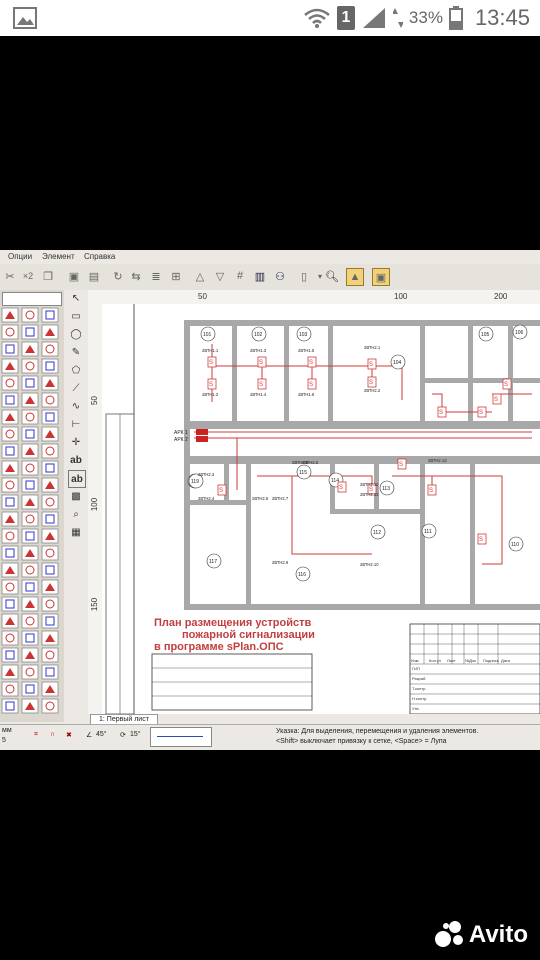 The image size is (540, 960). What do you see at coordinates (52, 734) in the screenshot?
I see `magnet-icon: ∩` at bounding box center [52, 734].